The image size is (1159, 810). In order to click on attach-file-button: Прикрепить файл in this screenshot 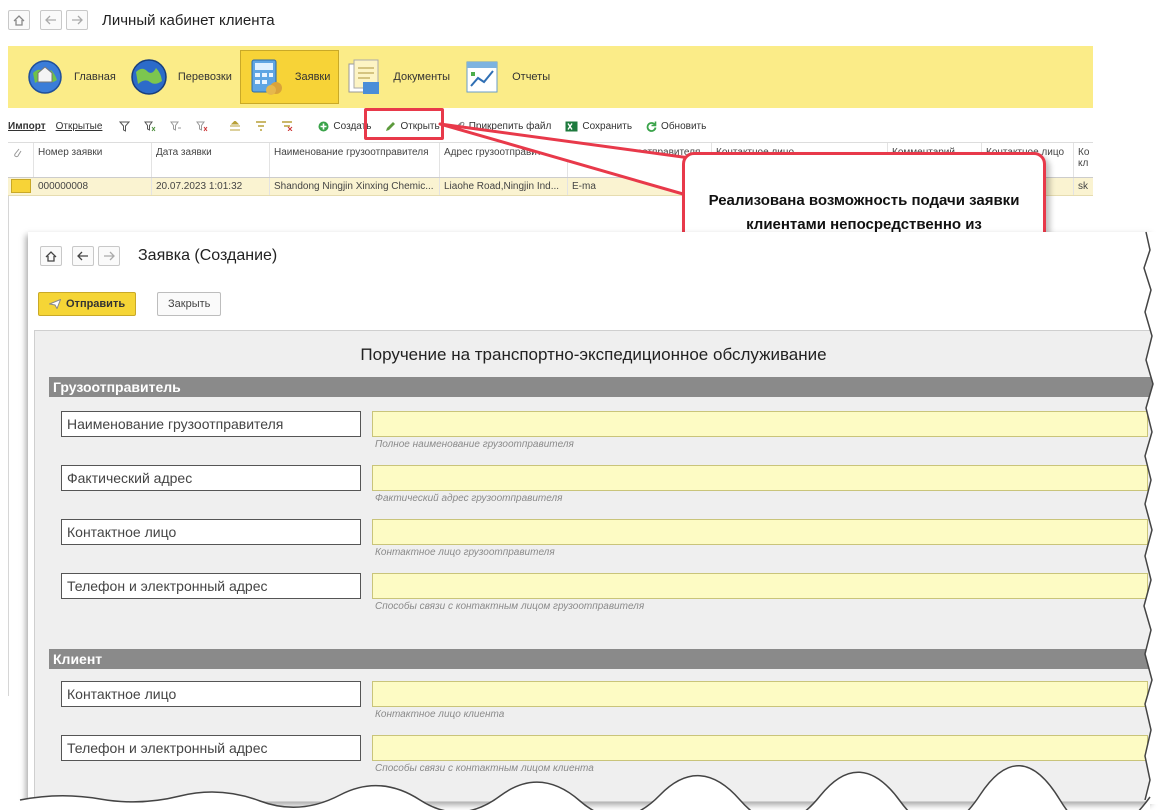, I will do `click(503, 126)`.